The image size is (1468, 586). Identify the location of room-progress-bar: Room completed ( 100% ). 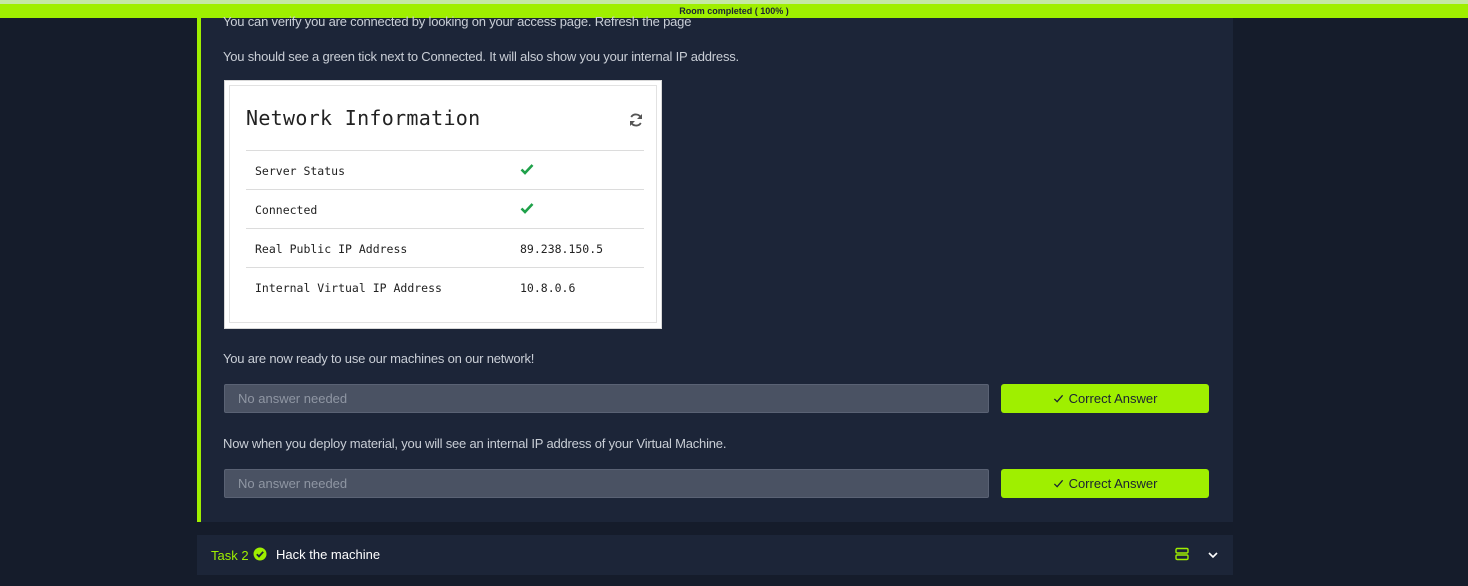
(734, 9).